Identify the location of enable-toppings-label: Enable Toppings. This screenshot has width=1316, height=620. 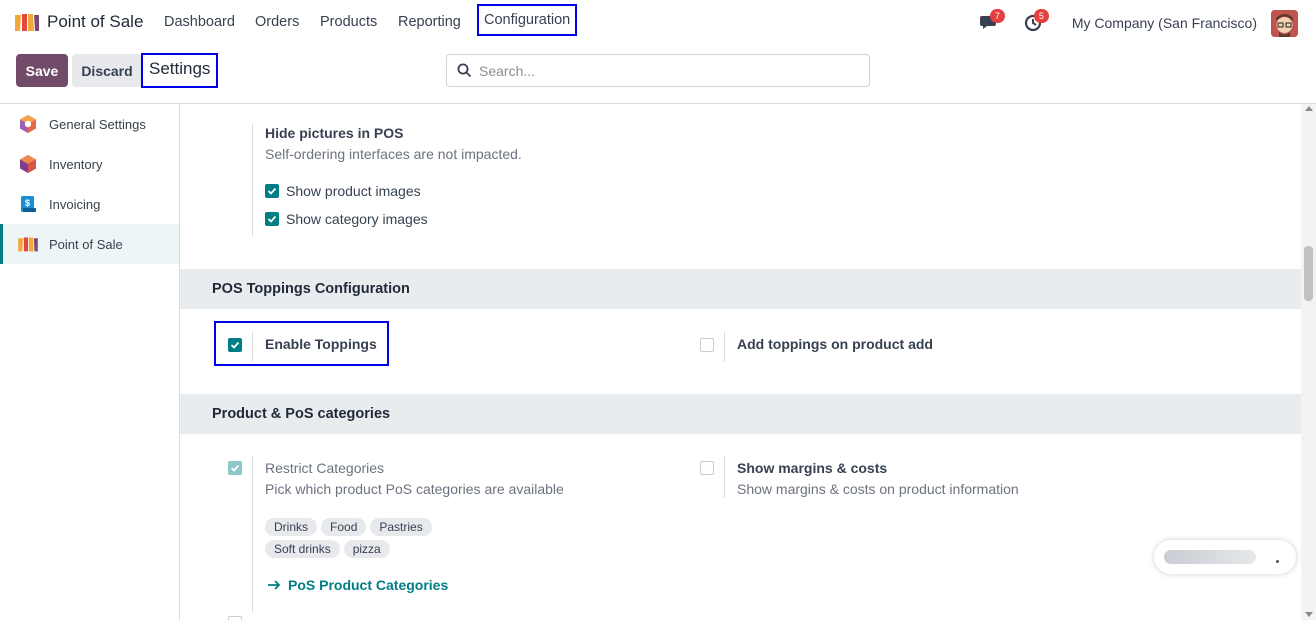
(321, 344).